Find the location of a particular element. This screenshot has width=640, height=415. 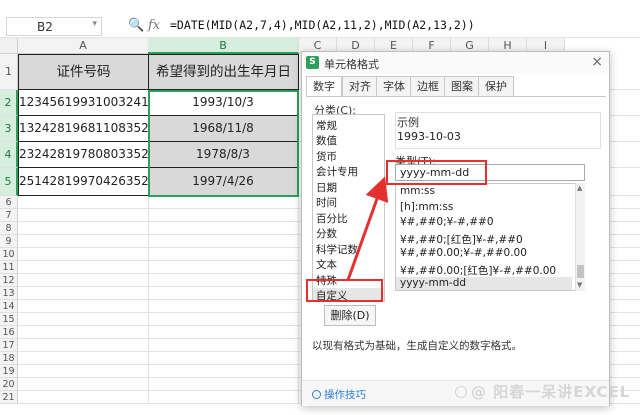

row-header-19: 19 is located at coordinates (9, 371).